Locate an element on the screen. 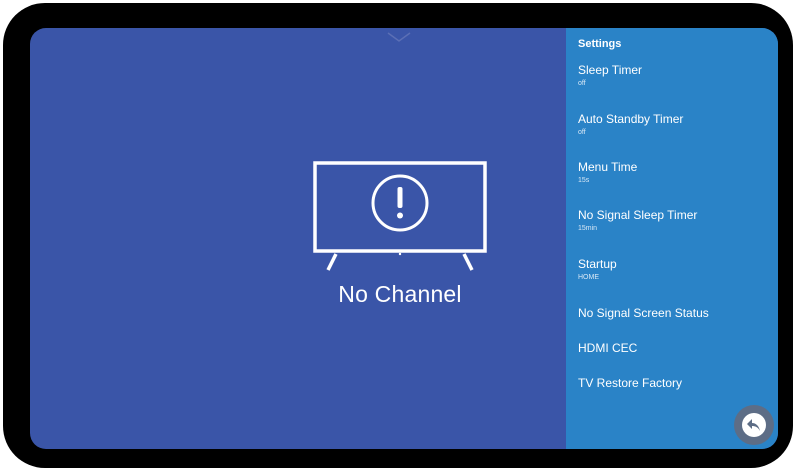 This screenshot has width=799, height=473. tv-warning-icon is located at coordinates (400, 220).